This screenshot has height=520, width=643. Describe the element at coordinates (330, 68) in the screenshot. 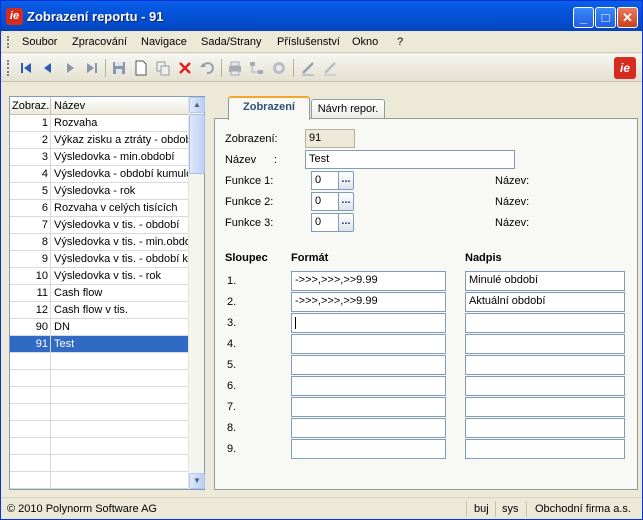

I see `edit-disabled-icon` at that location.